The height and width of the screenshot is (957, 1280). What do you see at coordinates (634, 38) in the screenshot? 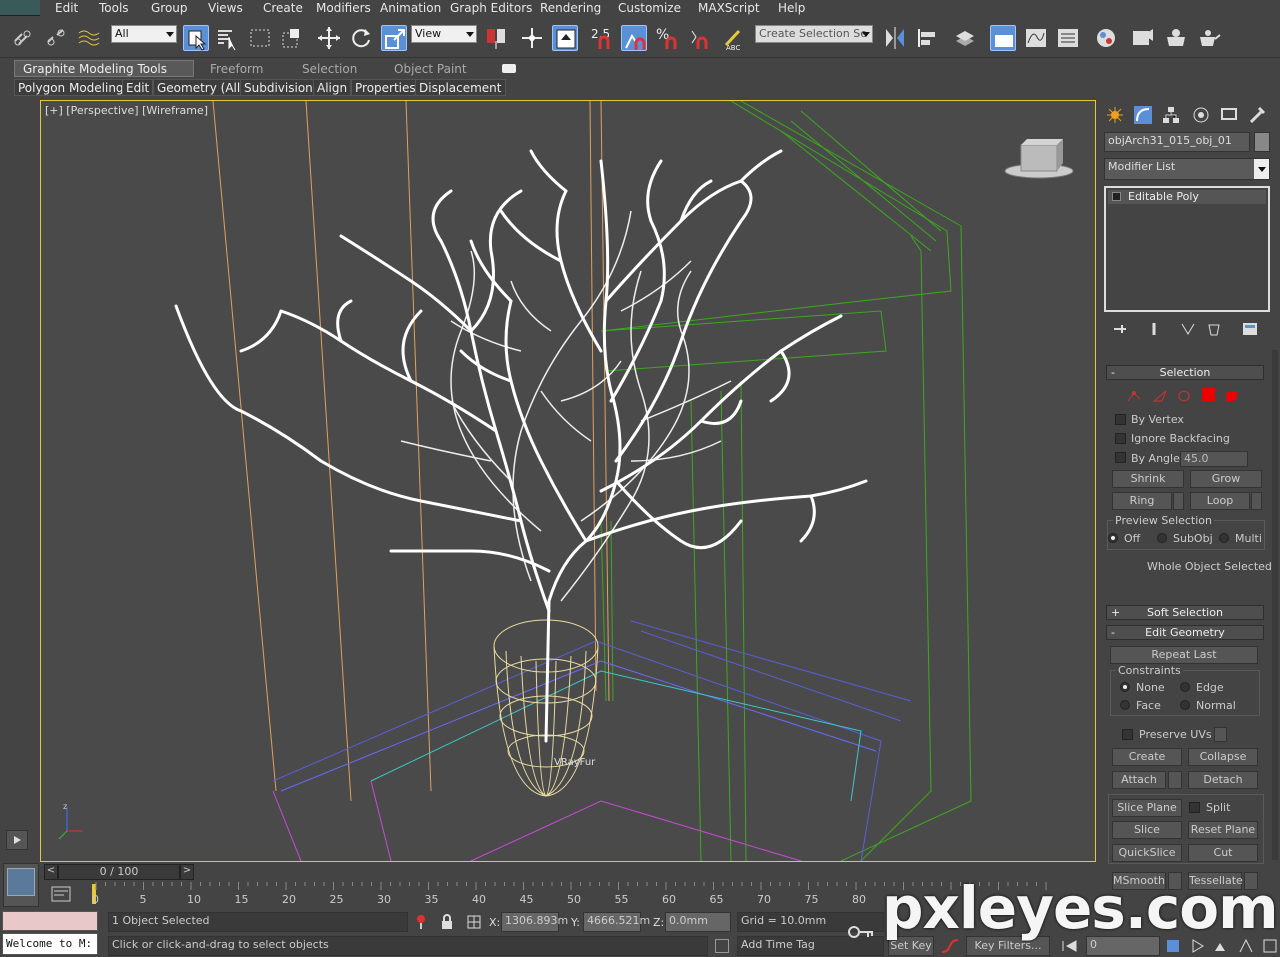
I see `angle-snap-icon` at bounding box center [634, 38].